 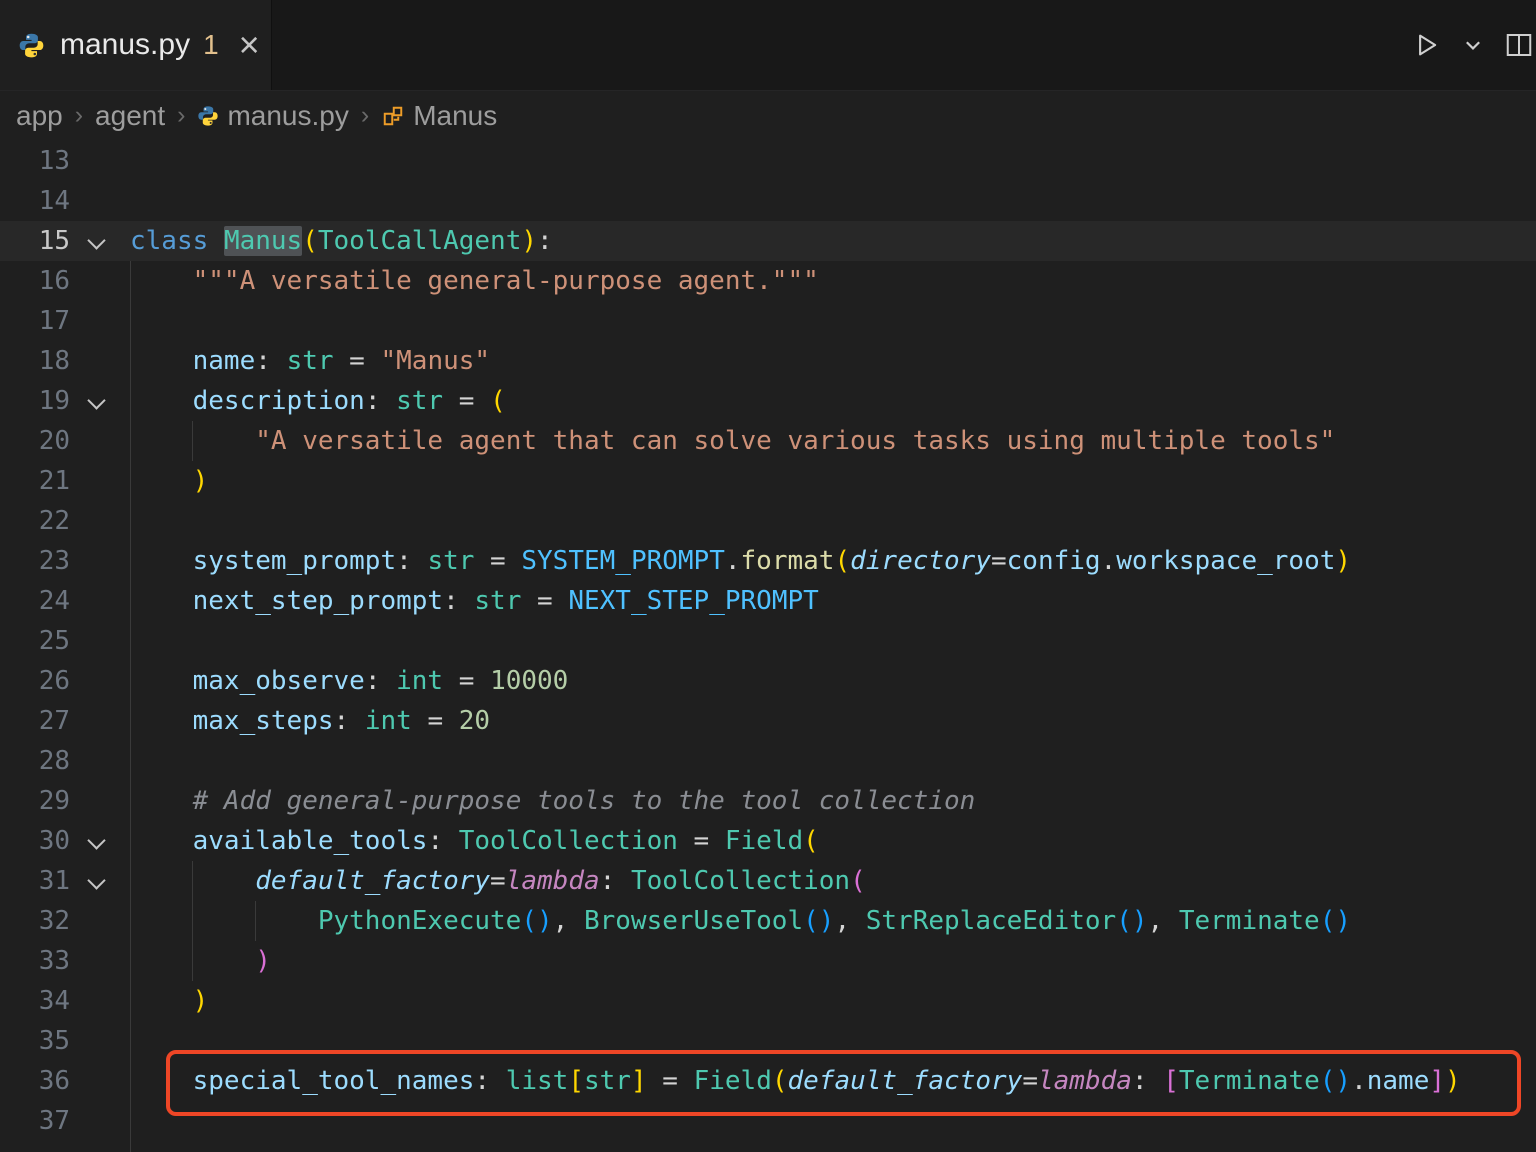 I want to click on line-number: 25, so click(x=35, y=641).